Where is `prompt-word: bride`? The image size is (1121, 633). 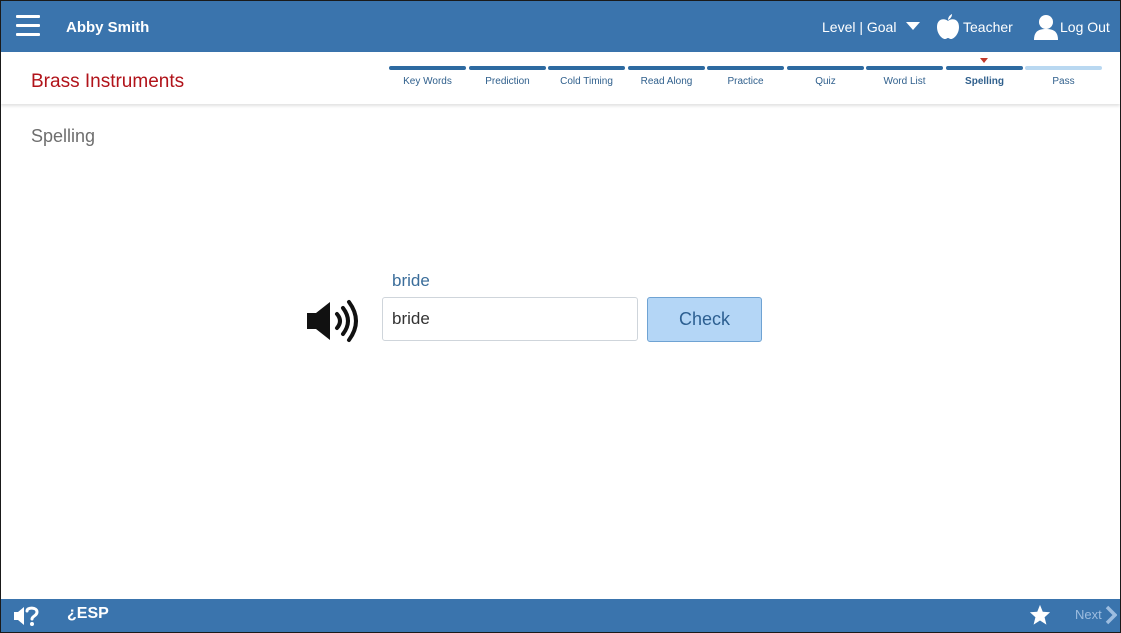
prompt-word: bride is located at coordinates (411, 280).